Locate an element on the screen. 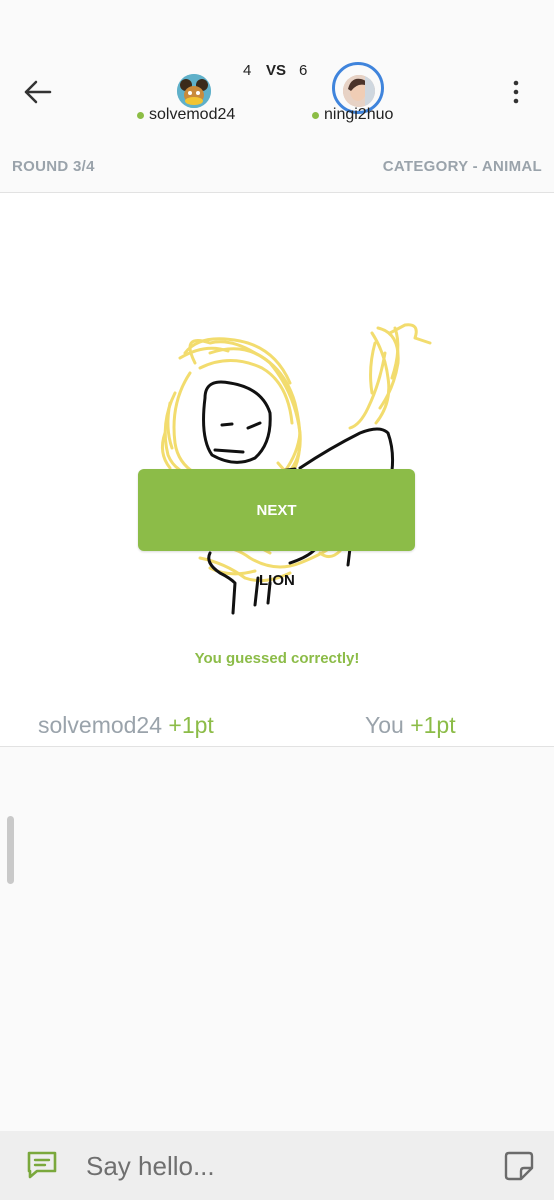 The width and height of the screenshot is (554, 1200). opponent-points: solvemod24 +1pt is located at coordinates (126, 725).